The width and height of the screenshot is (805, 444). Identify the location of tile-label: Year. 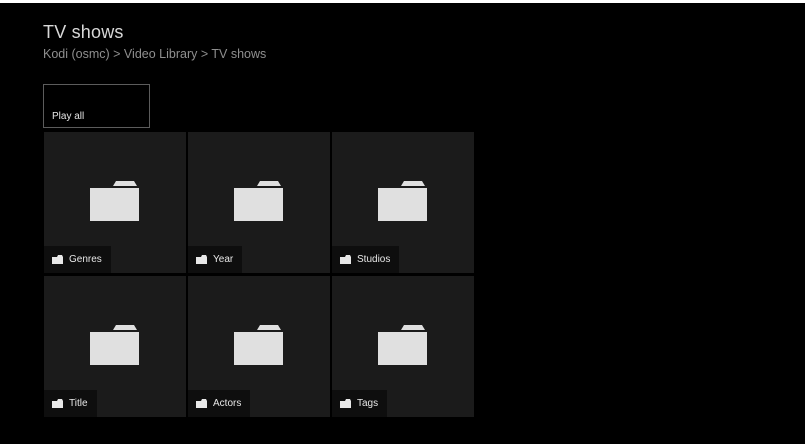
(223, 259).